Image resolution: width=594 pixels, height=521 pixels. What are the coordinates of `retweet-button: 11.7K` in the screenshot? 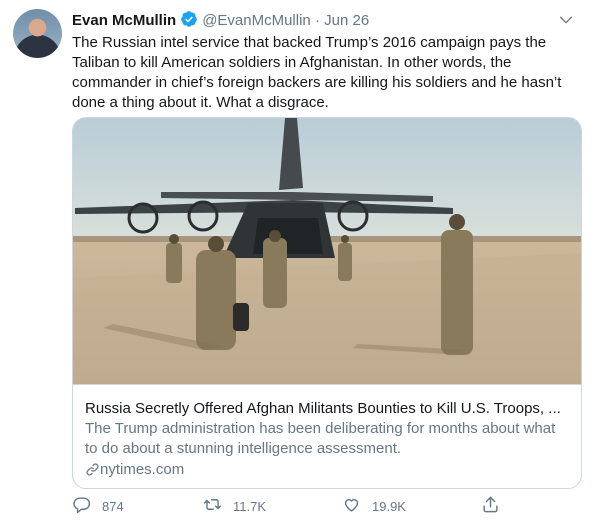 It's located at (234, 506).